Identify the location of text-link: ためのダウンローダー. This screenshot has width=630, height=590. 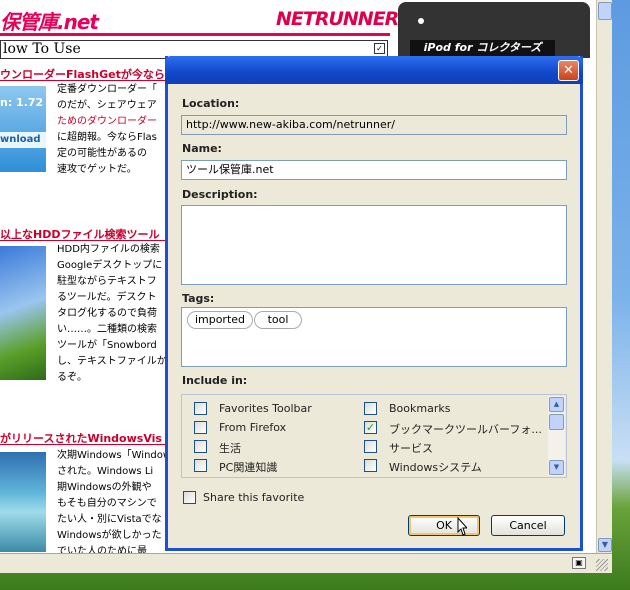
(112, 122).